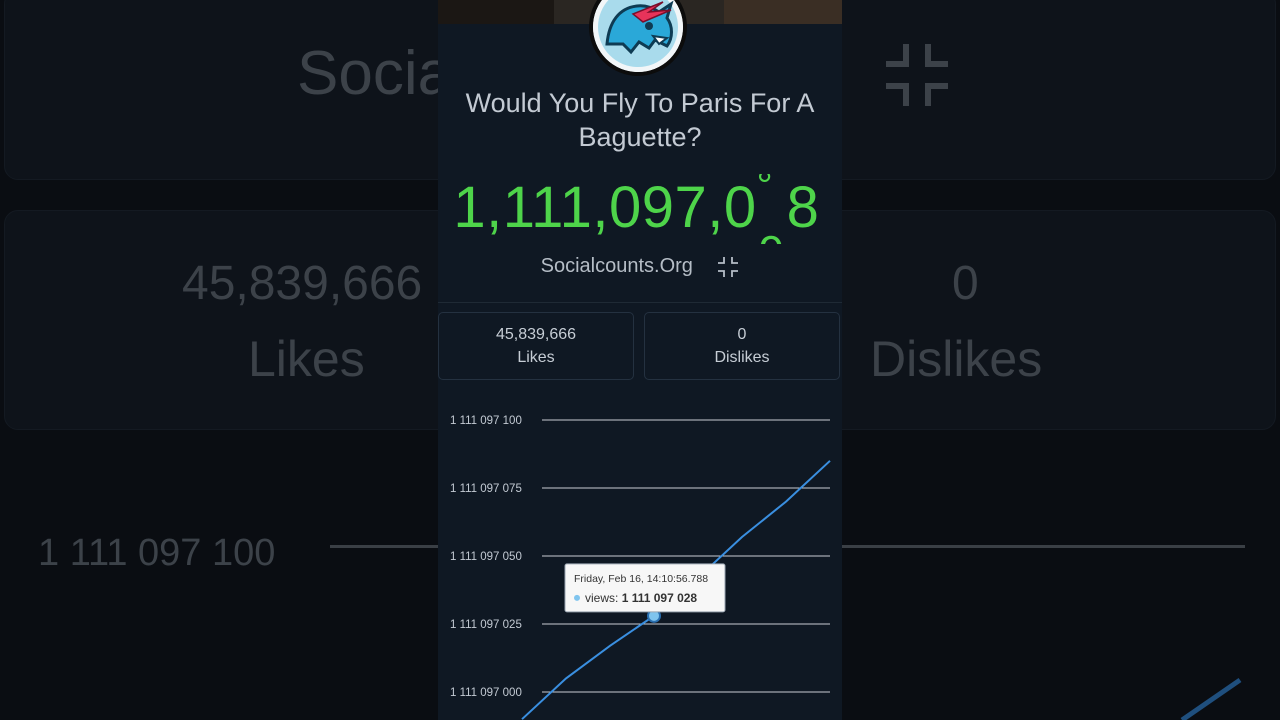 The width and height of the screenshot is (1280, 720). I want to click on bg-compress-icon, so click(917, 75).